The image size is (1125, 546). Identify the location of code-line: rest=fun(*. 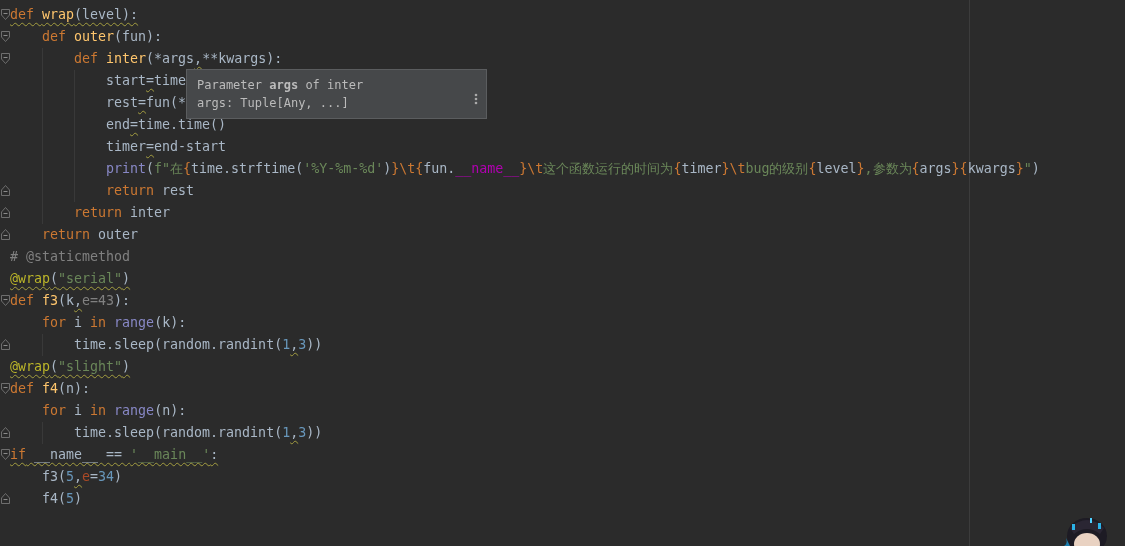
(146, 103).